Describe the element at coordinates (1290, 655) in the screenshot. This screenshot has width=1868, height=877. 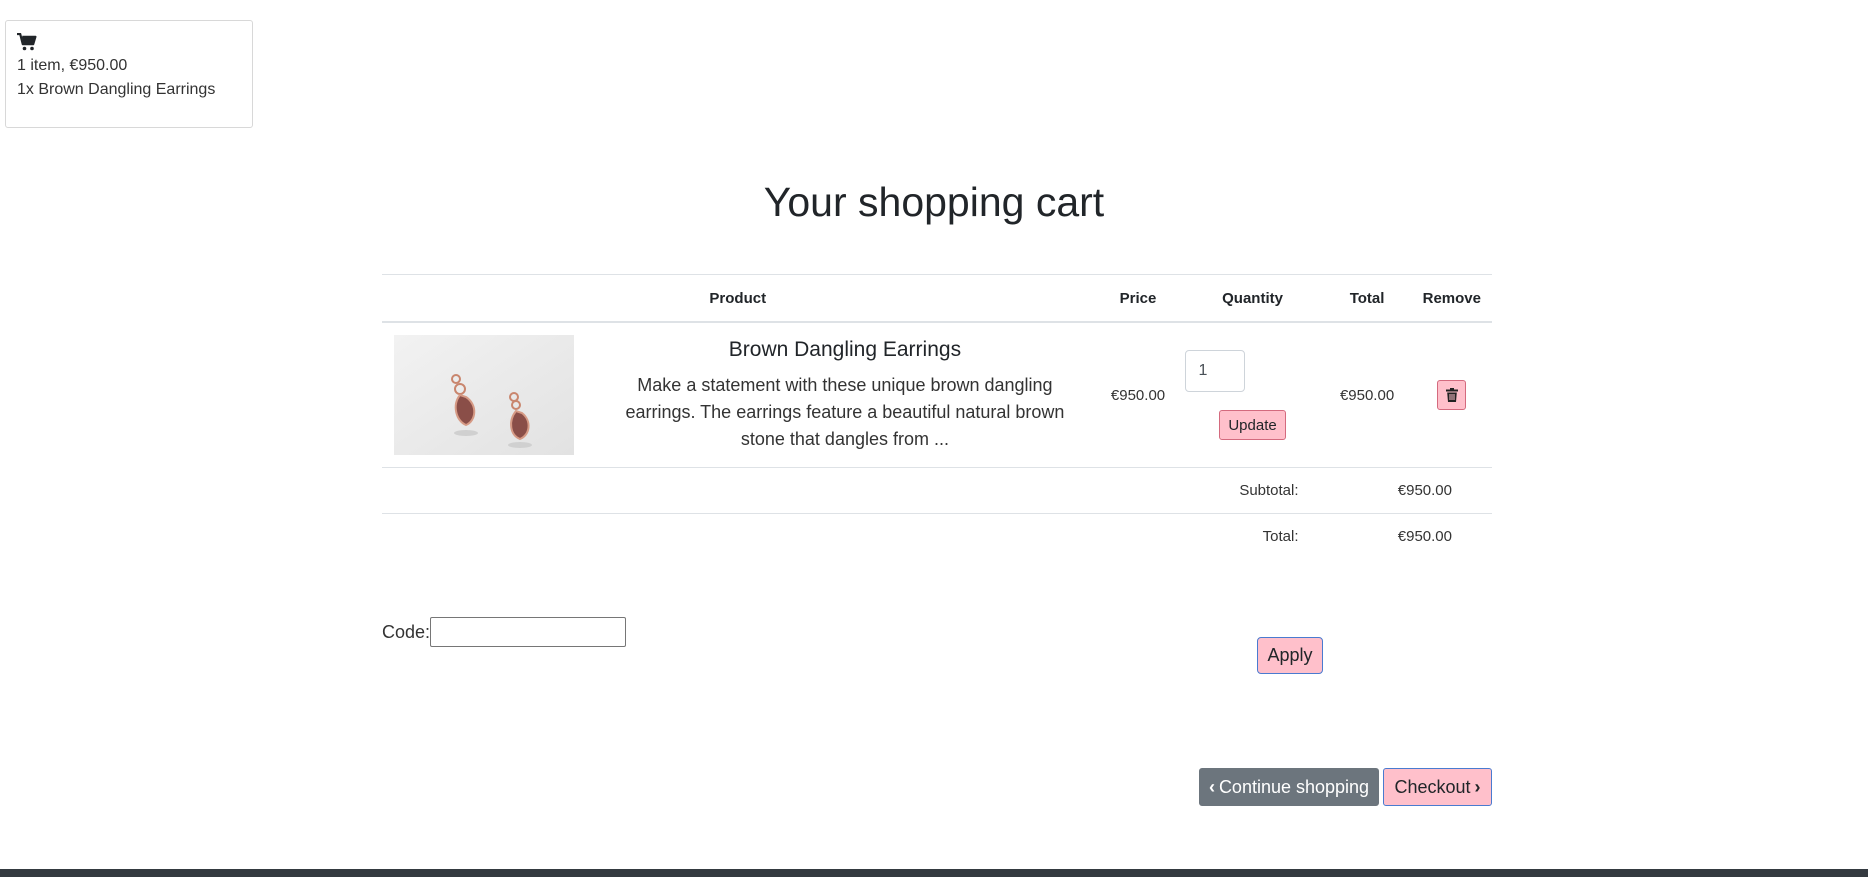
I see `apply-coupon-button: Apply` at that location.